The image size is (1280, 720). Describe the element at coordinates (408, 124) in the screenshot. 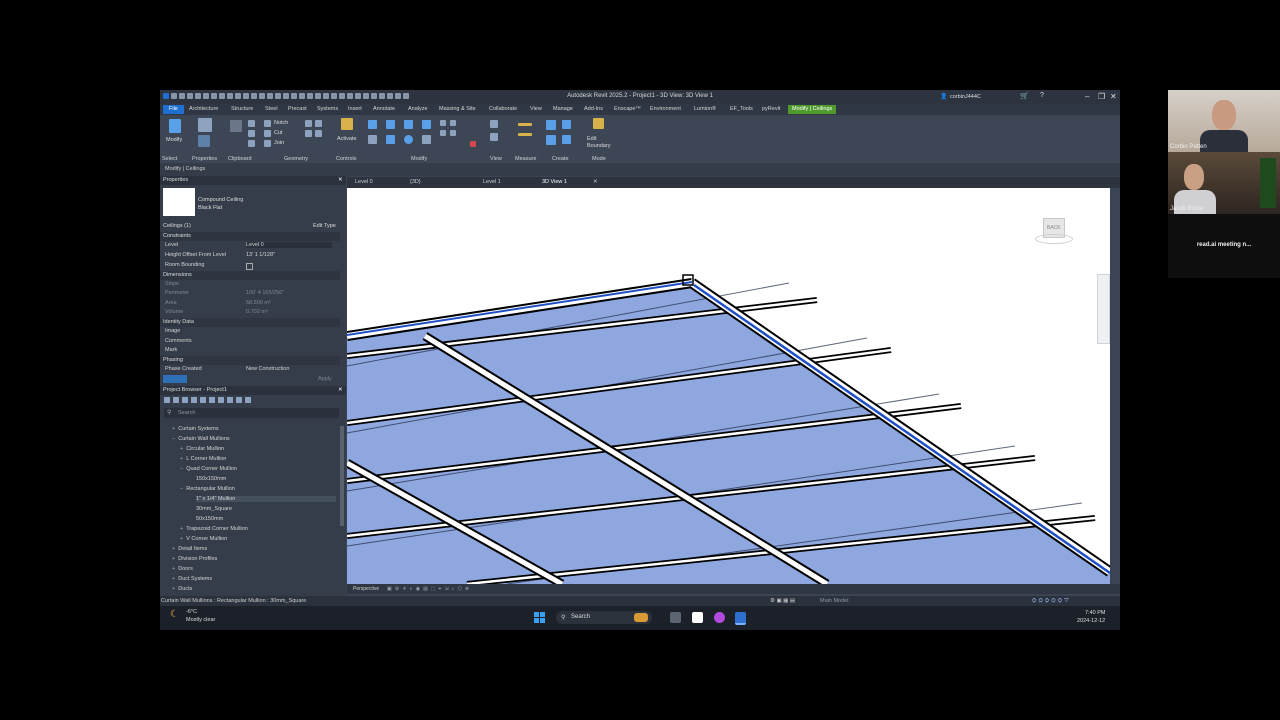

I see `mirror-axis-icon` at that location.